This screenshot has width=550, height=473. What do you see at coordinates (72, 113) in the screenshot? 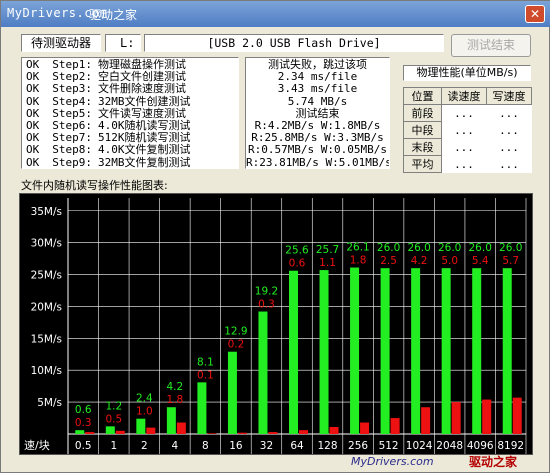
I see `step-name: Step5:` at bounding box center [72, 113].